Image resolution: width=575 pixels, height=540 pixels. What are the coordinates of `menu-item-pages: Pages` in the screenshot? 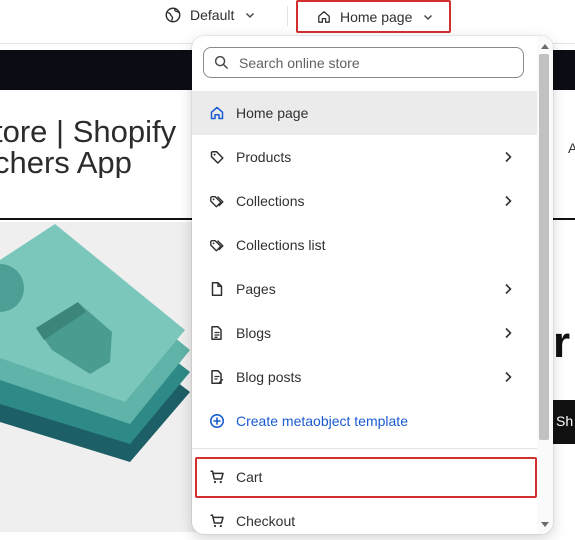 It's located at (364, 289).